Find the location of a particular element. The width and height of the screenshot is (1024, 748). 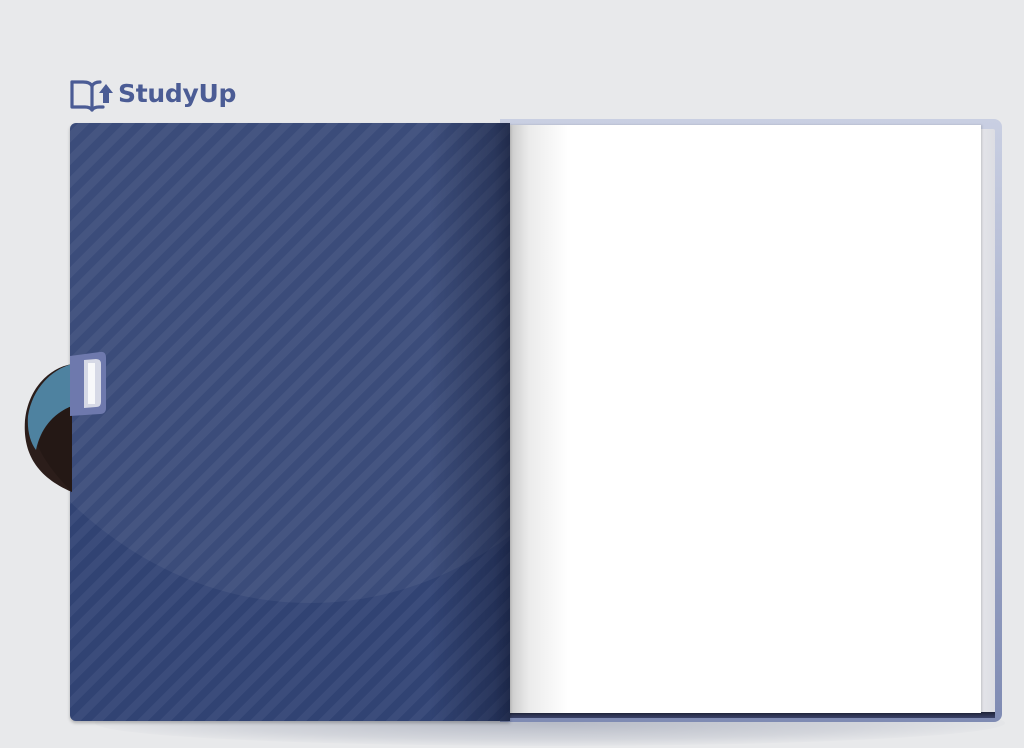

ribbon-bookmark-icon is located at coordinates (67, 422).